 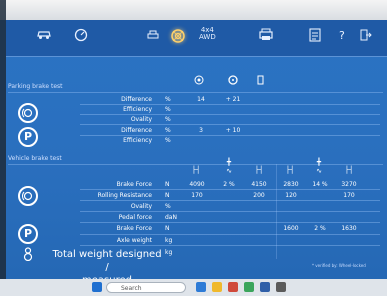 I want to click on weight-icon, so click(x=28, y=255).